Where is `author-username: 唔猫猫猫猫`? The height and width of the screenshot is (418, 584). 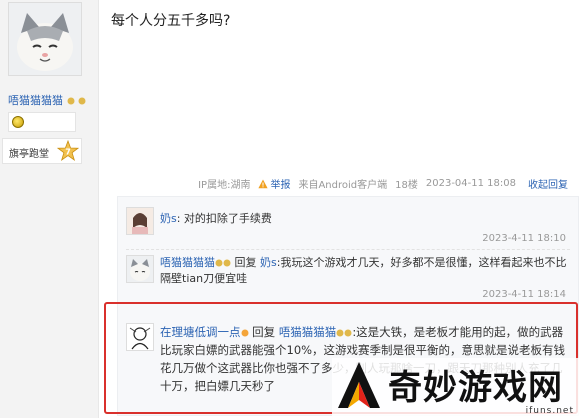
author-username: 唔猫猫猫猫 is located at coordinates (47, 100).